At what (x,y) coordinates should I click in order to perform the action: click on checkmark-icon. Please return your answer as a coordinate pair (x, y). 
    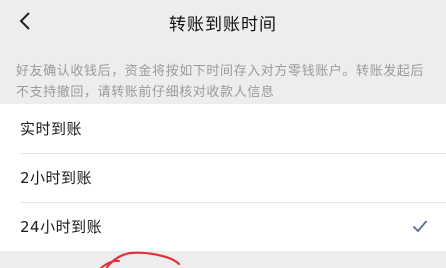
    Looking at the image, I should click on (420, 226).